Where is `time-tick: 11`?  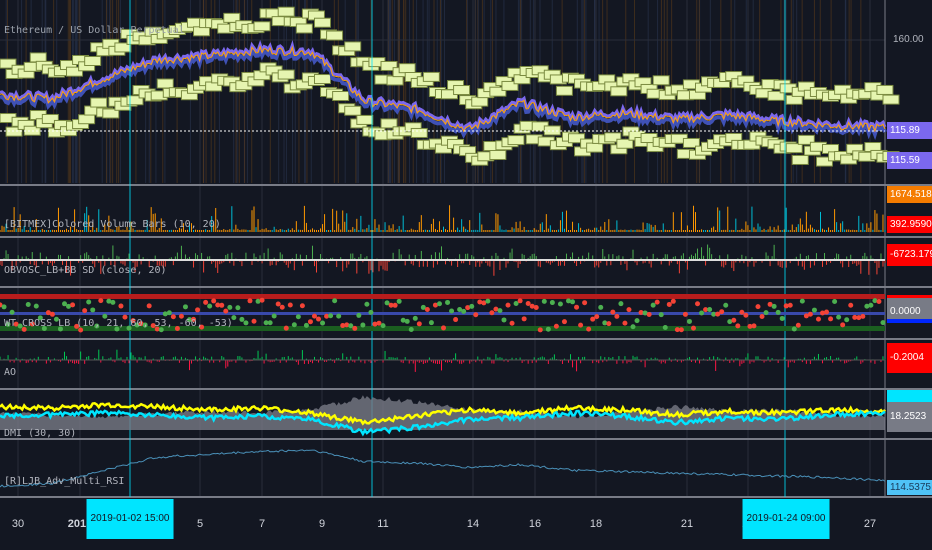
time-tick: 11 is located at coordinates (383, 524).